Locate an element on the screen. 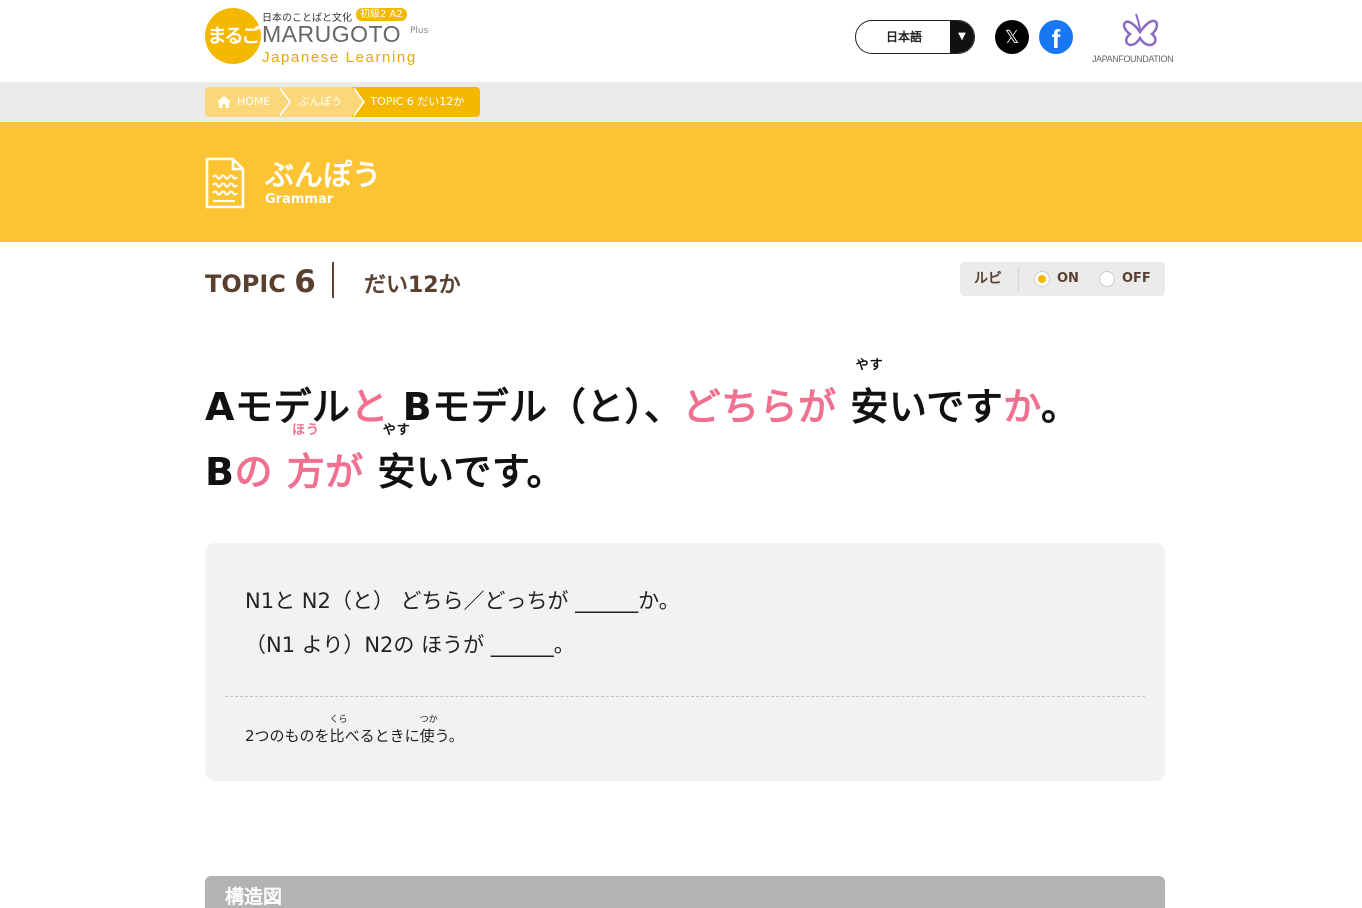 Image resolution: width=1362 pixels, height=908 pixels. example-sentence-2: Bの 方ほうが 安やす いです。 is located at coordinates (385, 458).